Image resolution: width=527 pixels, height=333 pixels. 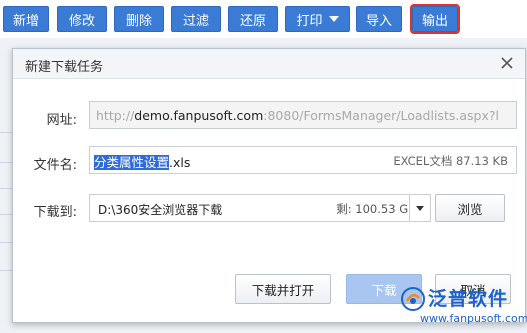 What do you see at coordinates (507, 63) in the screenshot?
I see `close-icon` at bounding box center [507, 63].